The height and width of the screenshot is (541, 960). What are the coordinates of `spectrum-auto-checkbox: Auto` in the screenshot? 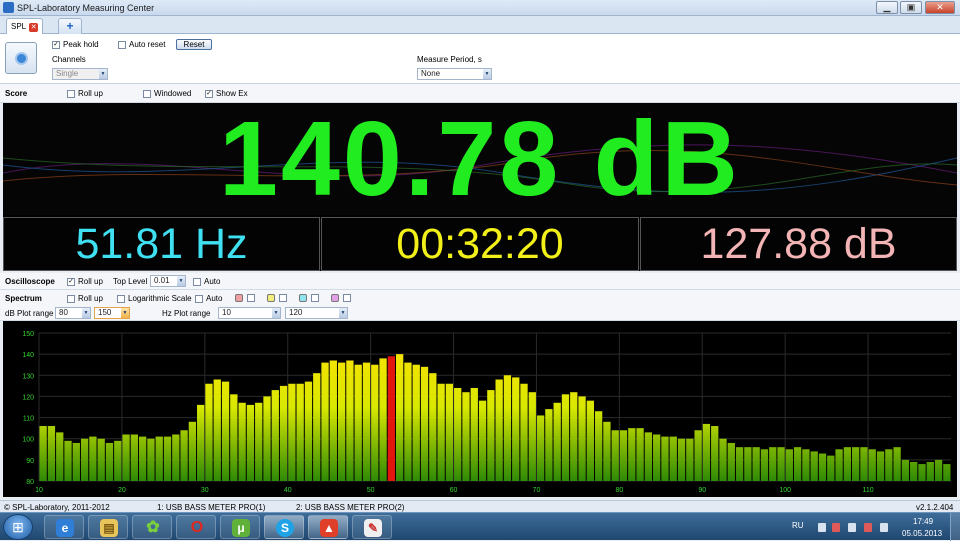 It's located at (208, 298).